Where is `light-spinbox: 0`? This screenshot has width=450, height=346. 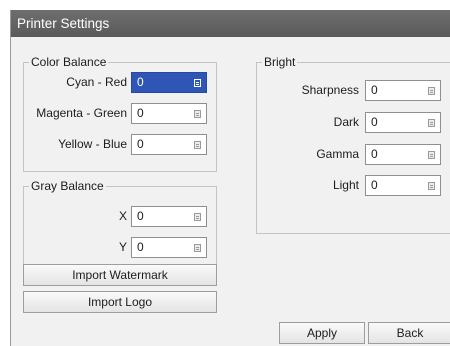
light-spinbox: 0 is located at coordinates (403, 185).